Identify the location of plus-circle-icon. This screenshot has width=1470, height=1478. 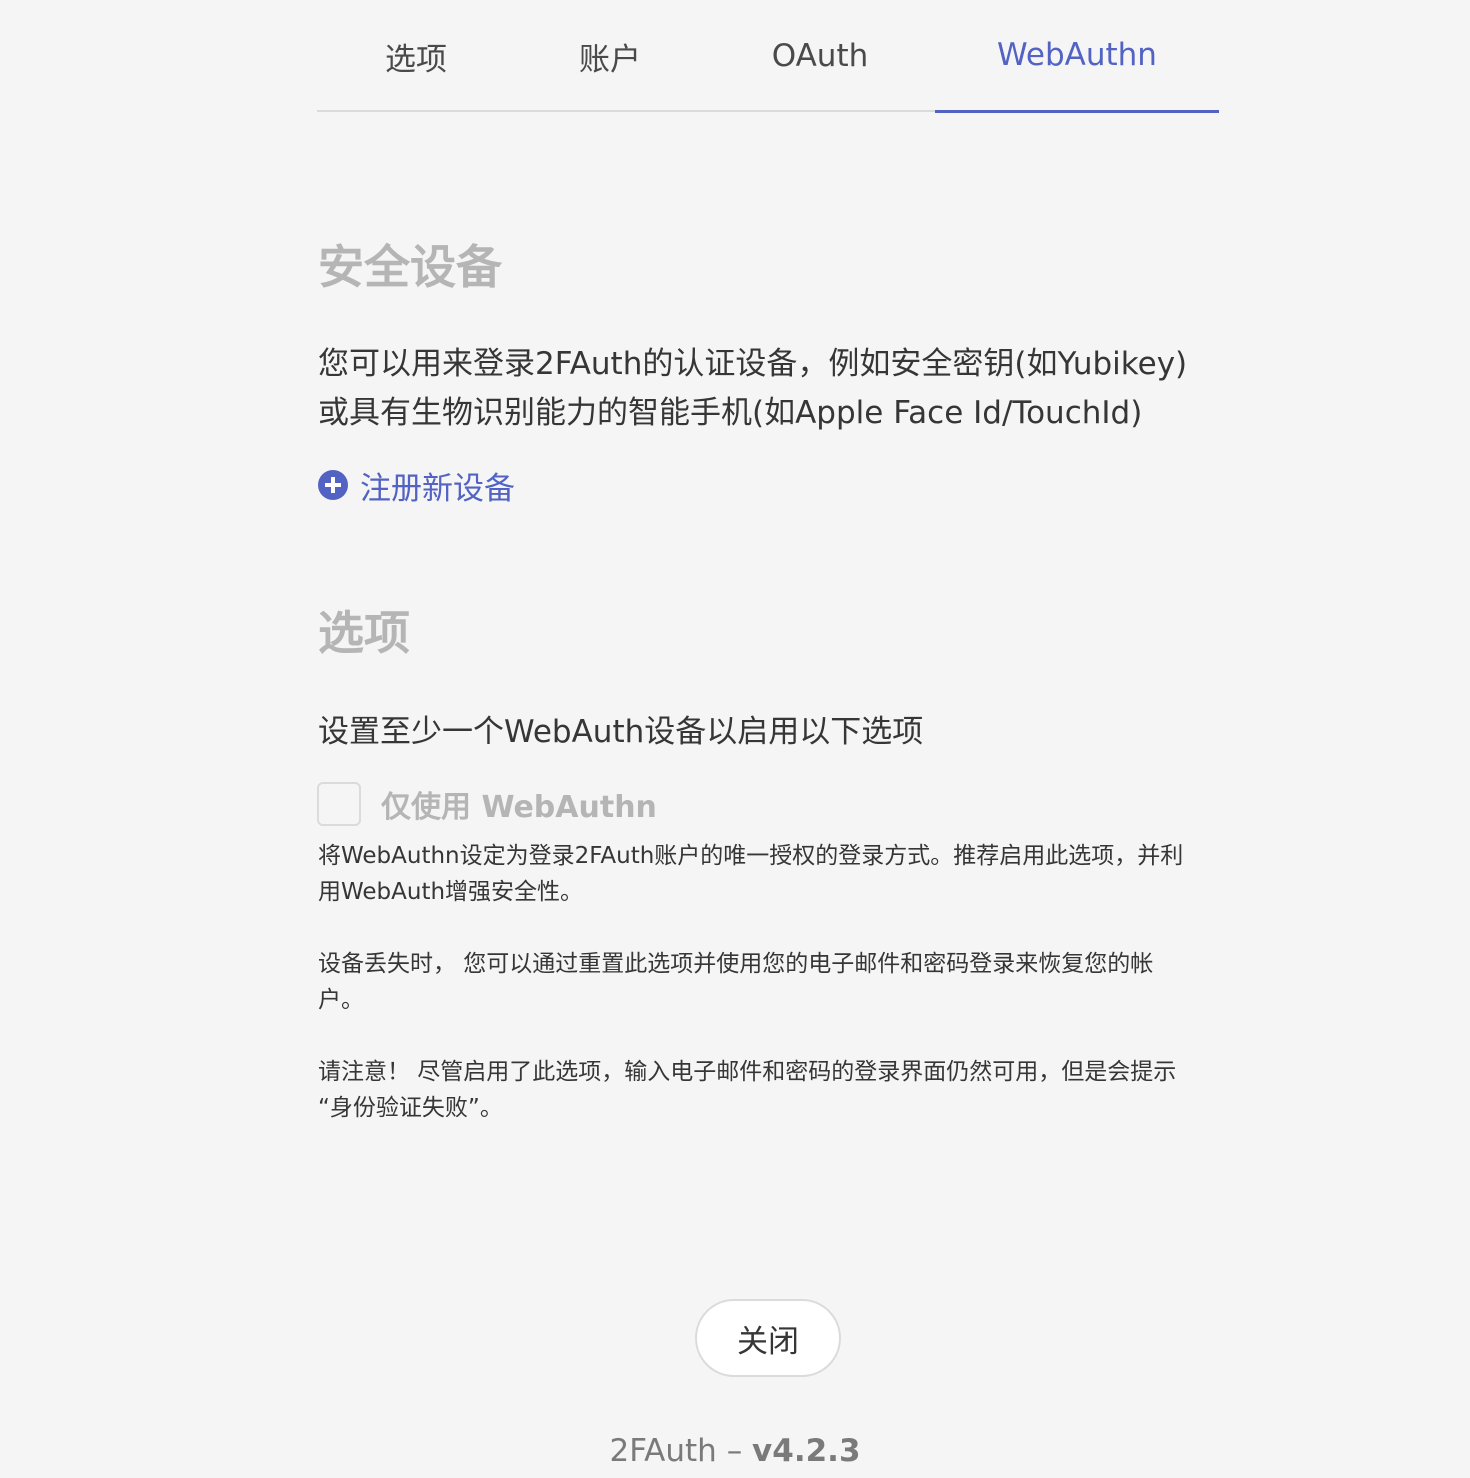
(333, 485).